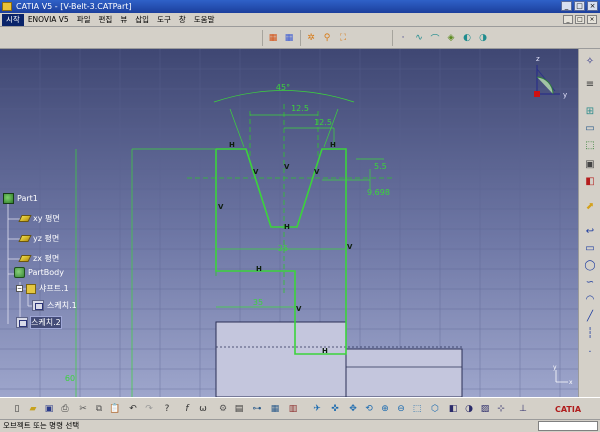  Describe the element at coordinates (592, 19) in the screenshot. I see `doc-close-icon: ×` at that location.